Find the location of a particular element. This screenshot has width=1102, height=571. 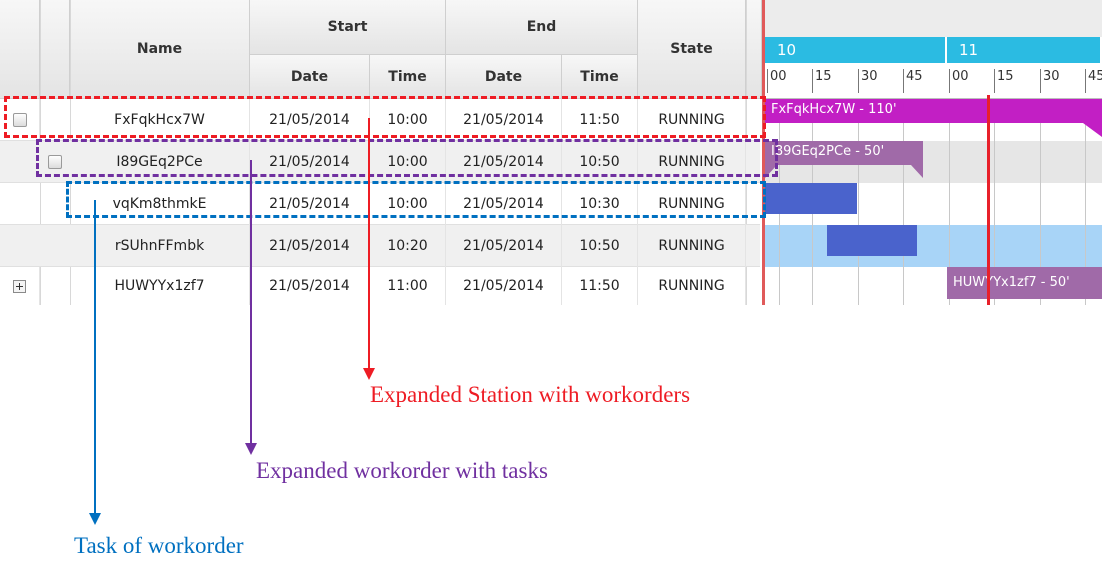

annotation-task: Task of workorder is located at coordinates (159, 545).